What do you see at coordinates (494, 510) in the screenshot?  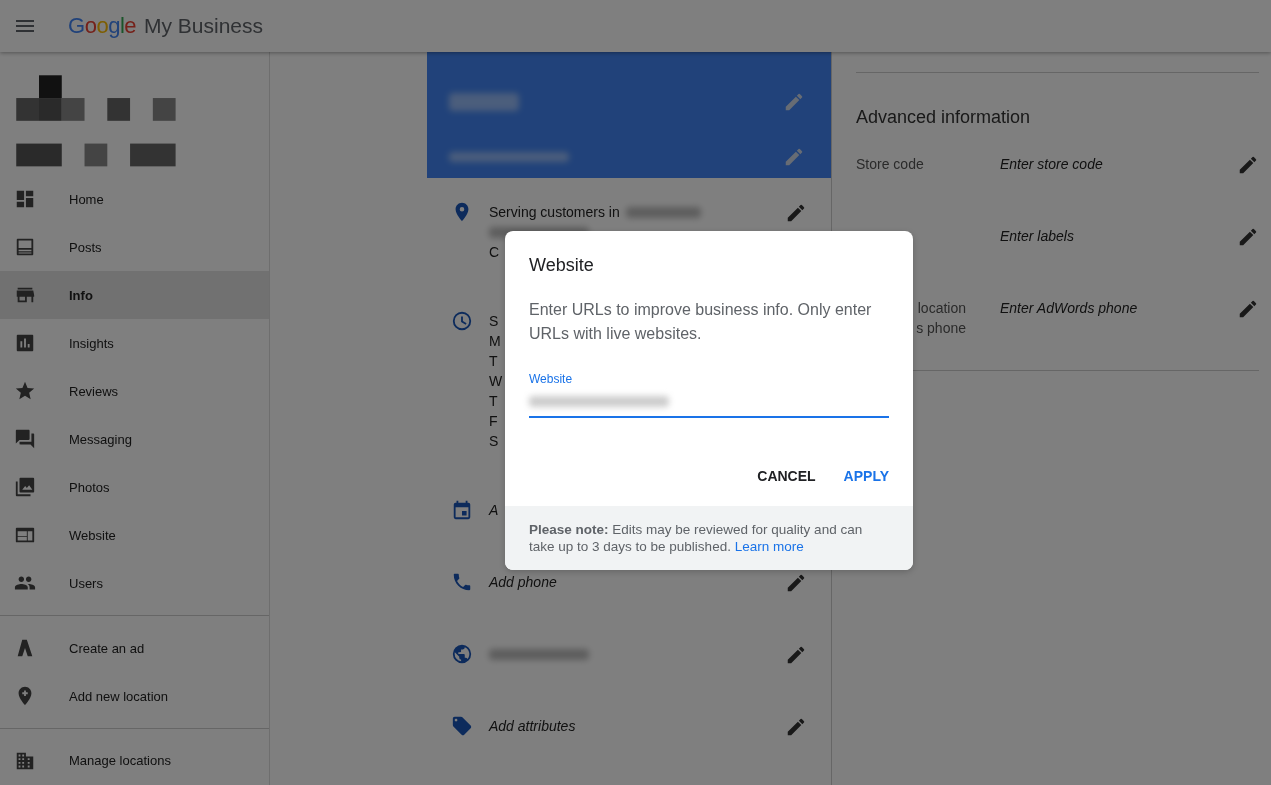 I see `info-text: A` at bounding box center [494, 510].